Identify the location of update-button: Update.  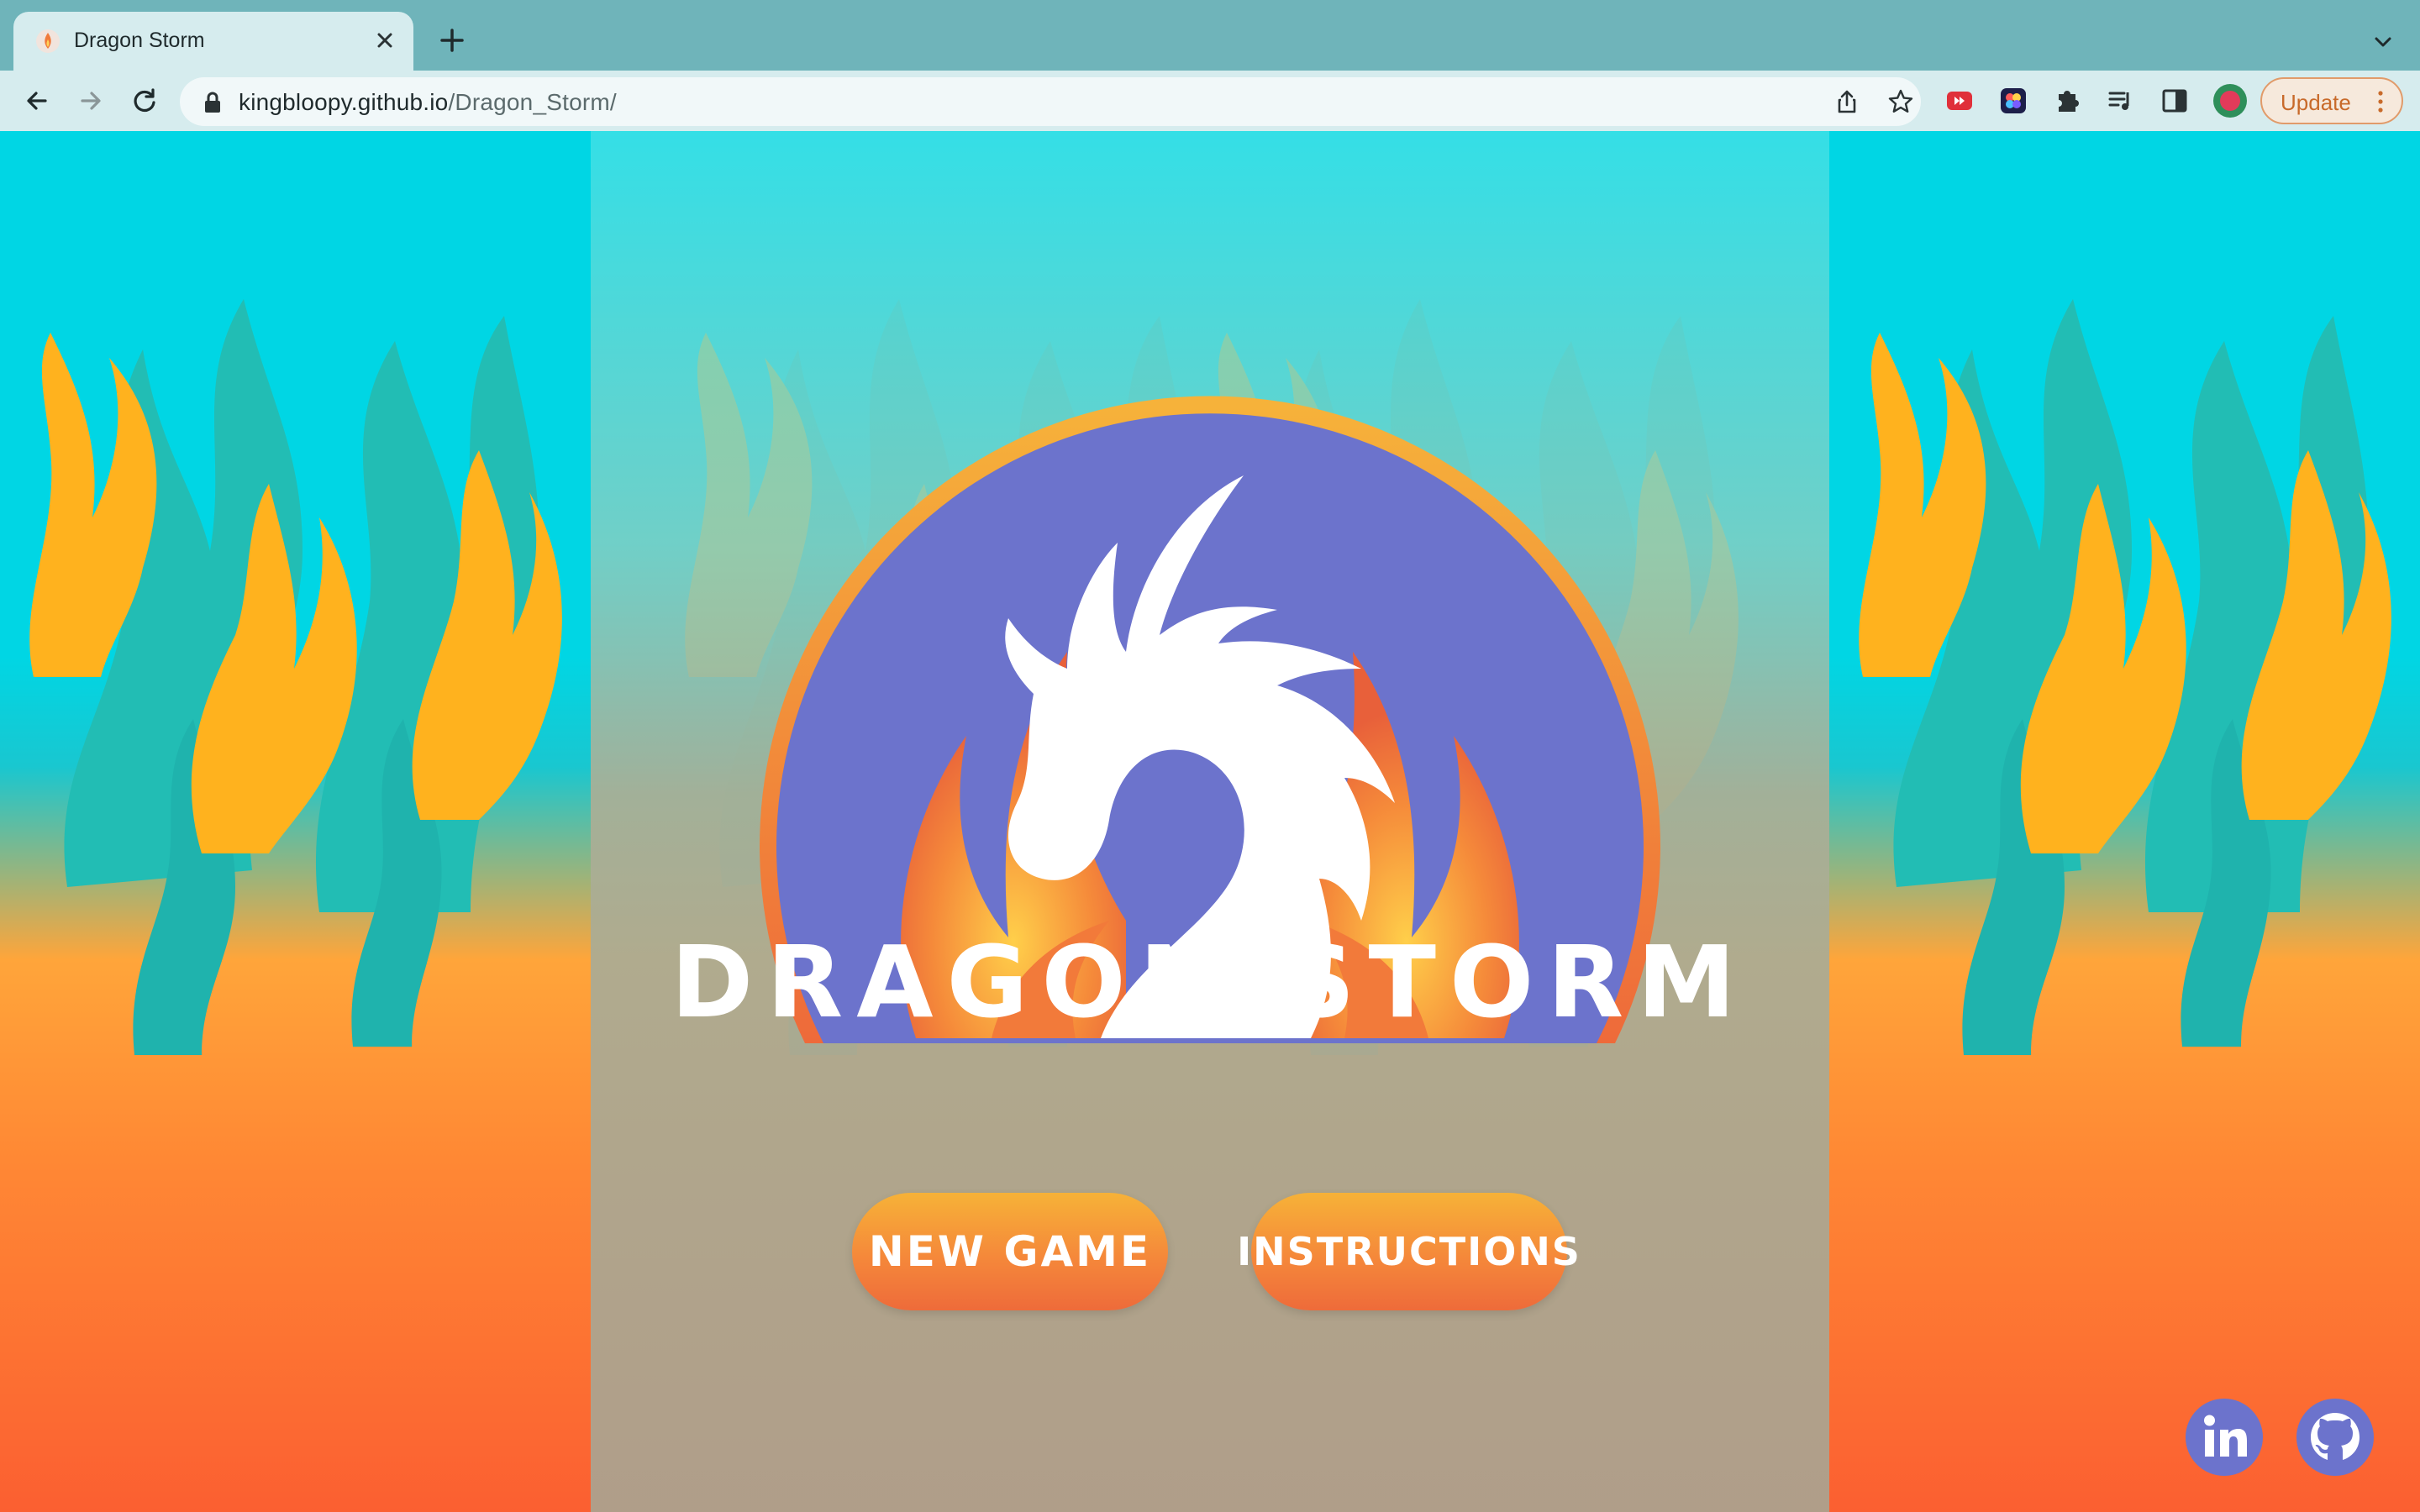
(2331, 100).